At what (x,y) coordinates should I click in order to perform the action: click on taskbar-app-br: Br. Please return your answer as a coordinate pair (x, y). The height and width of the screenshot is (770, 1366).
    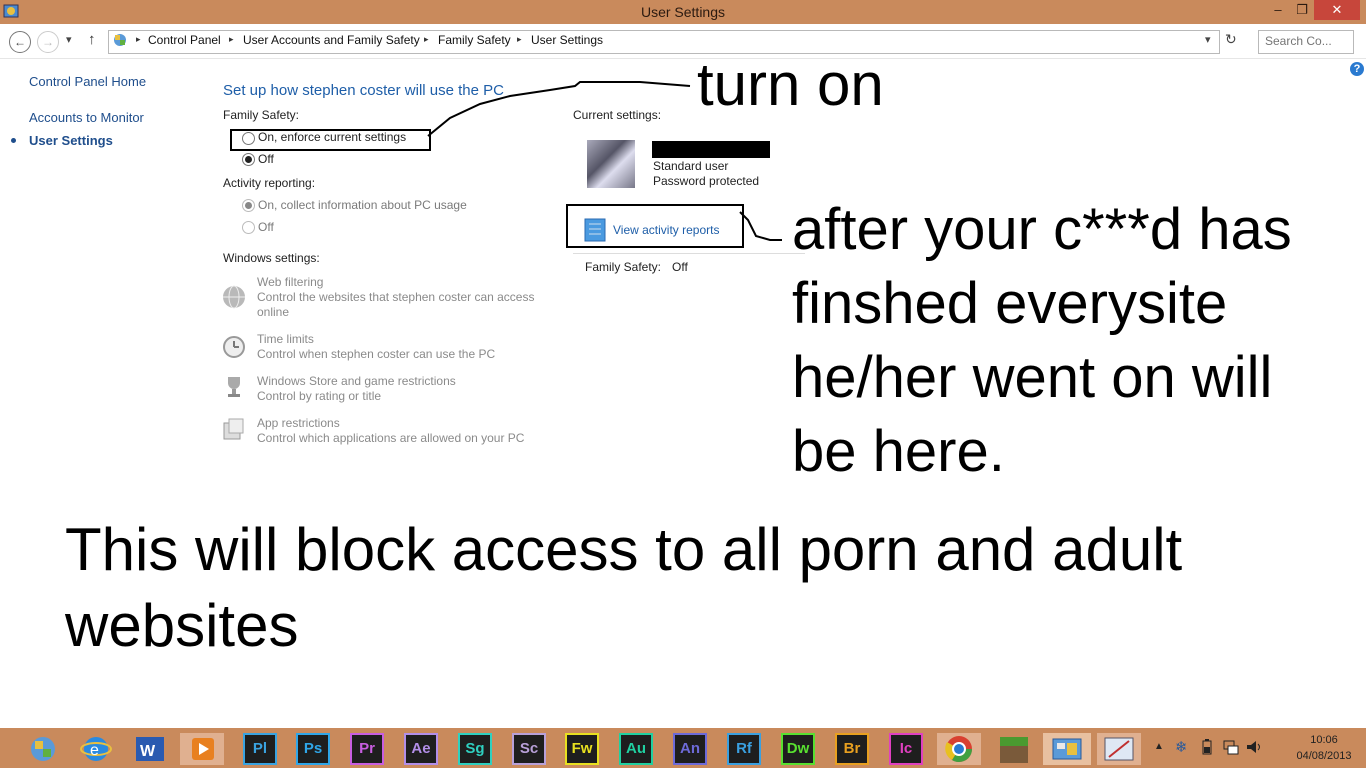
    Looking at the image, I should click on (852, 749).